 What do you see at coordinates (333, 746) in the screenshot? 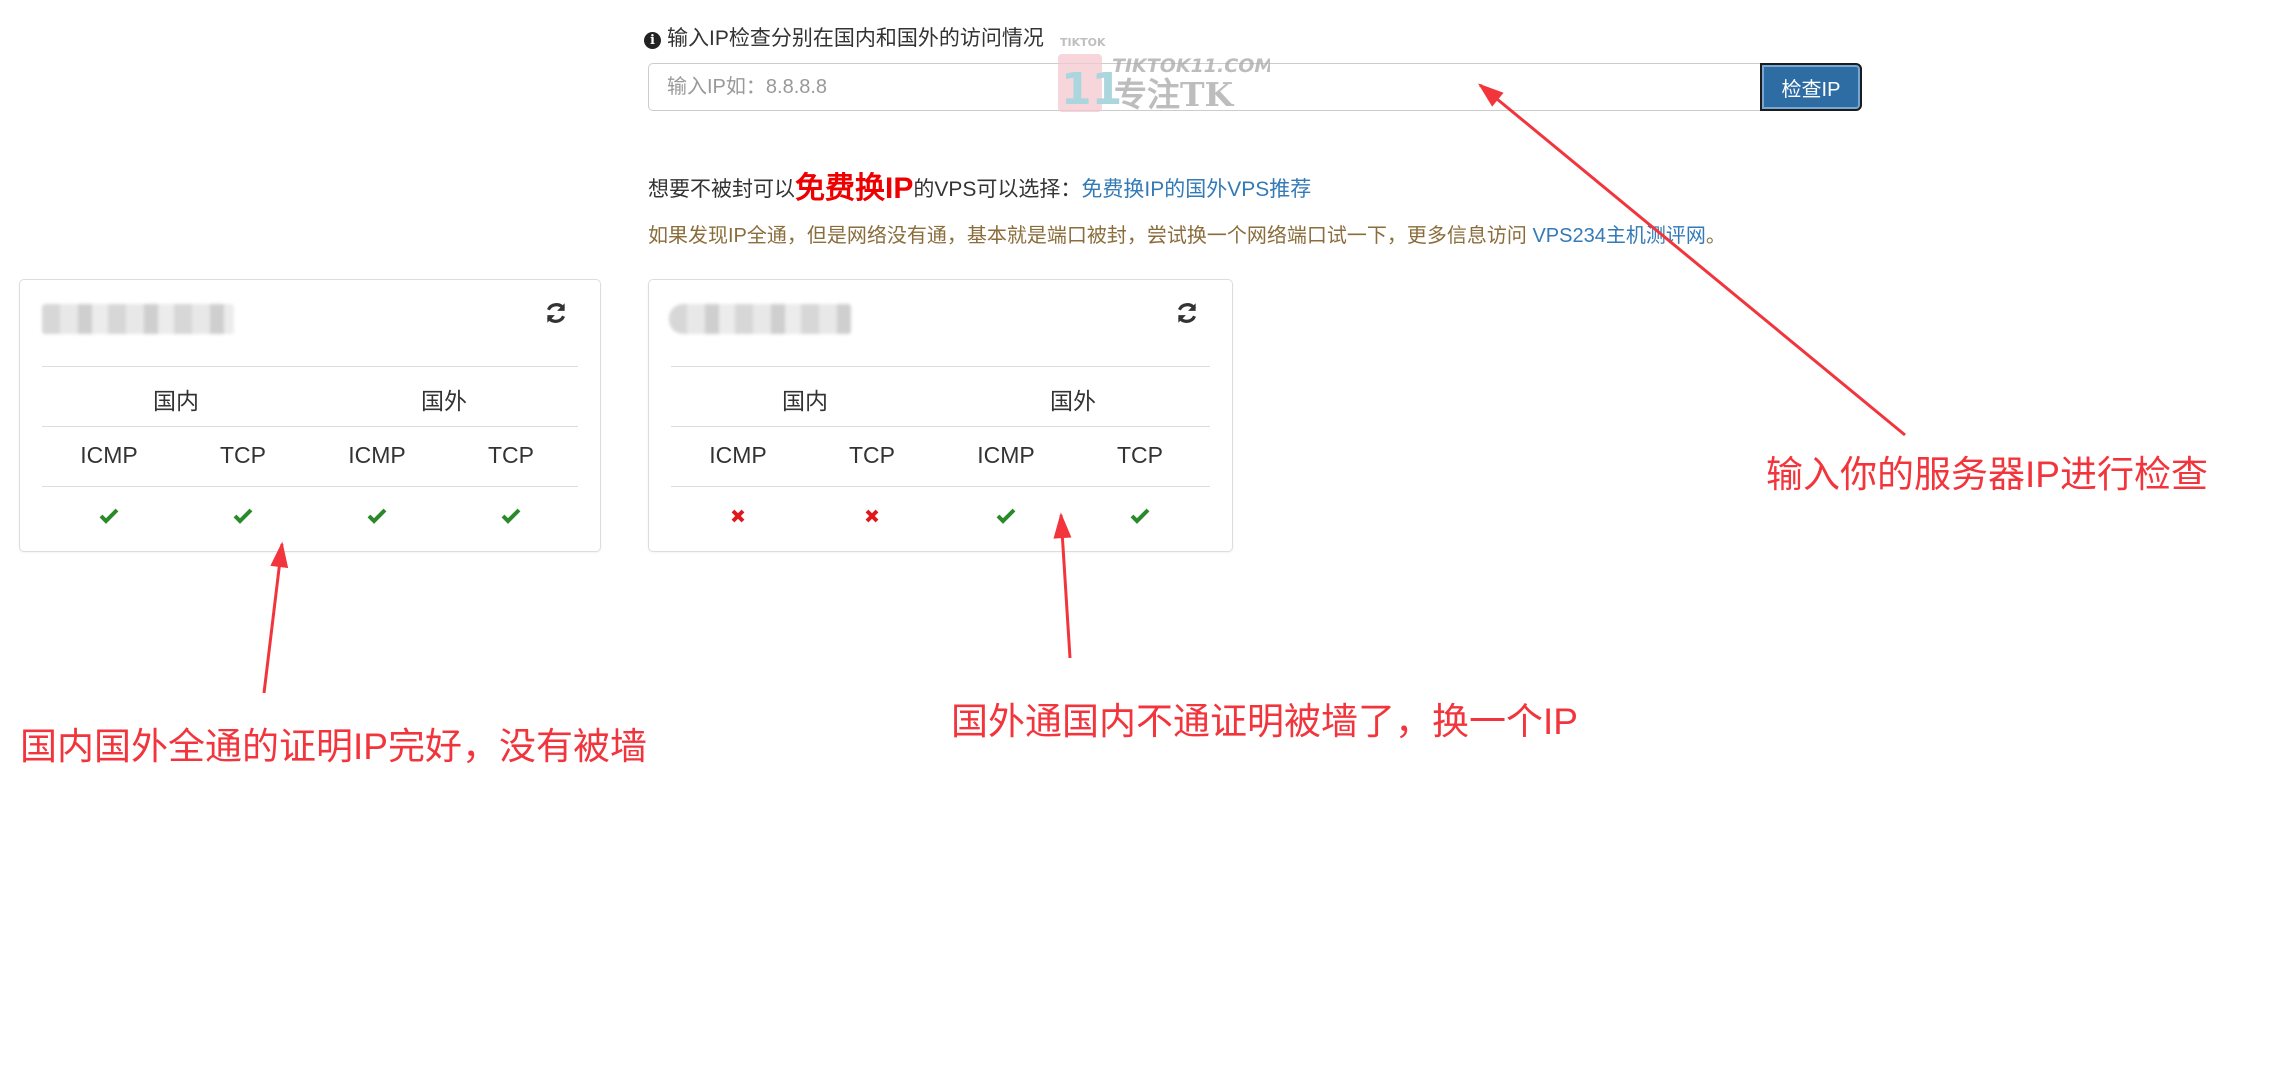
I see `annotation-all-ok: 国内国外全通的证明IP完好，没有被墙` at bounding box center [333, 746].